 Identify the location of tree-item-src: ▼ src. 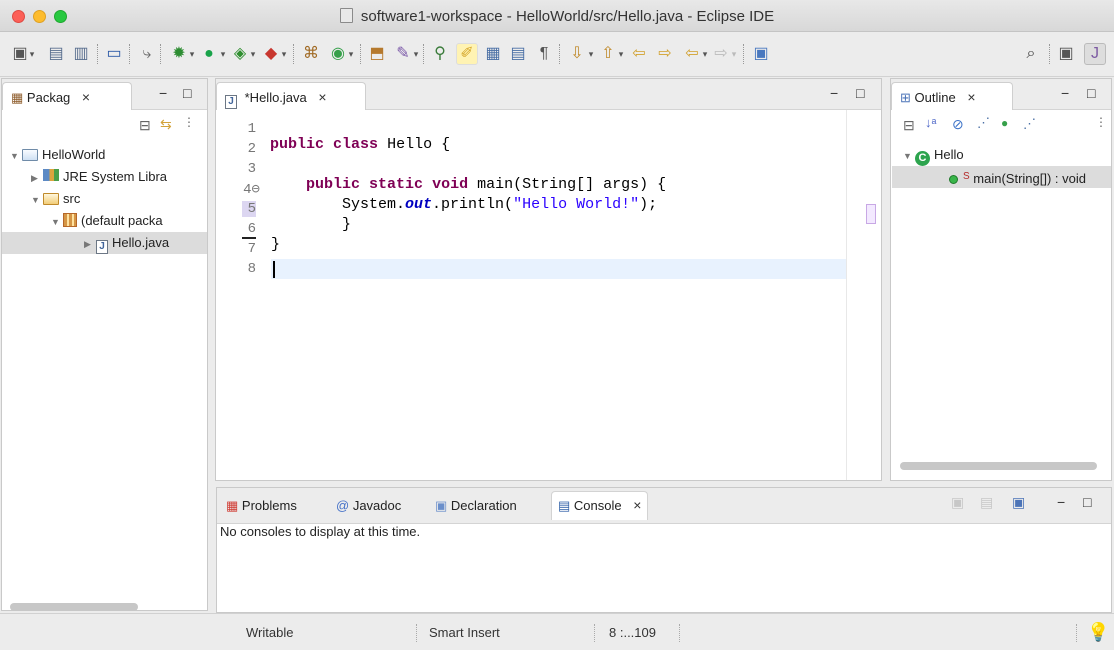
(55, 199).